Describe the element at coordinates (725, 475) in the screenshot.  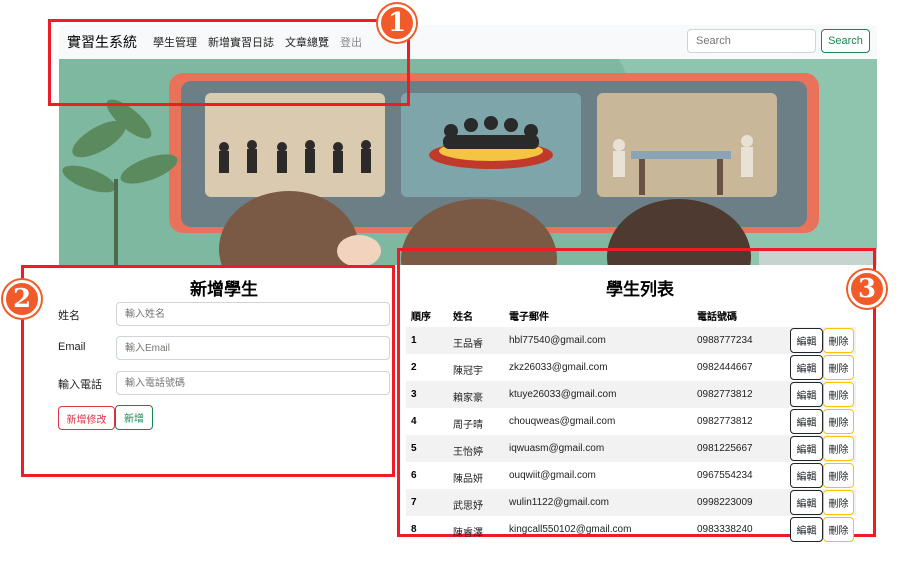
I see `row-phone: 0967554234` at that location.